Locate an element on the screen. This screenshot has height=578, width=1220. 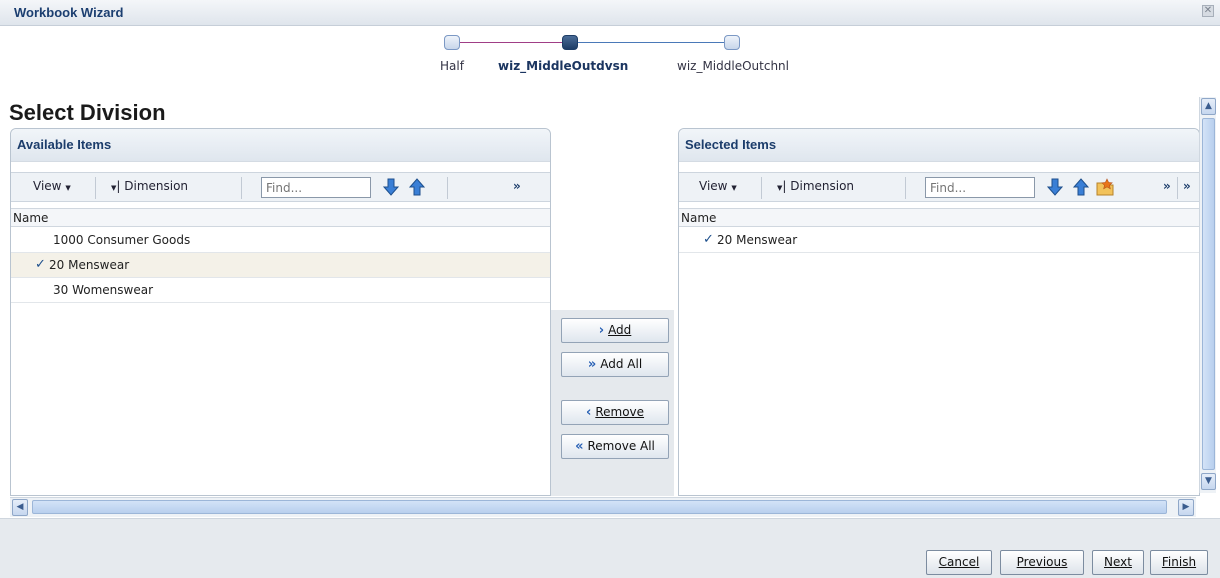
page-title: Select Division is located at coordinates (87, 112).